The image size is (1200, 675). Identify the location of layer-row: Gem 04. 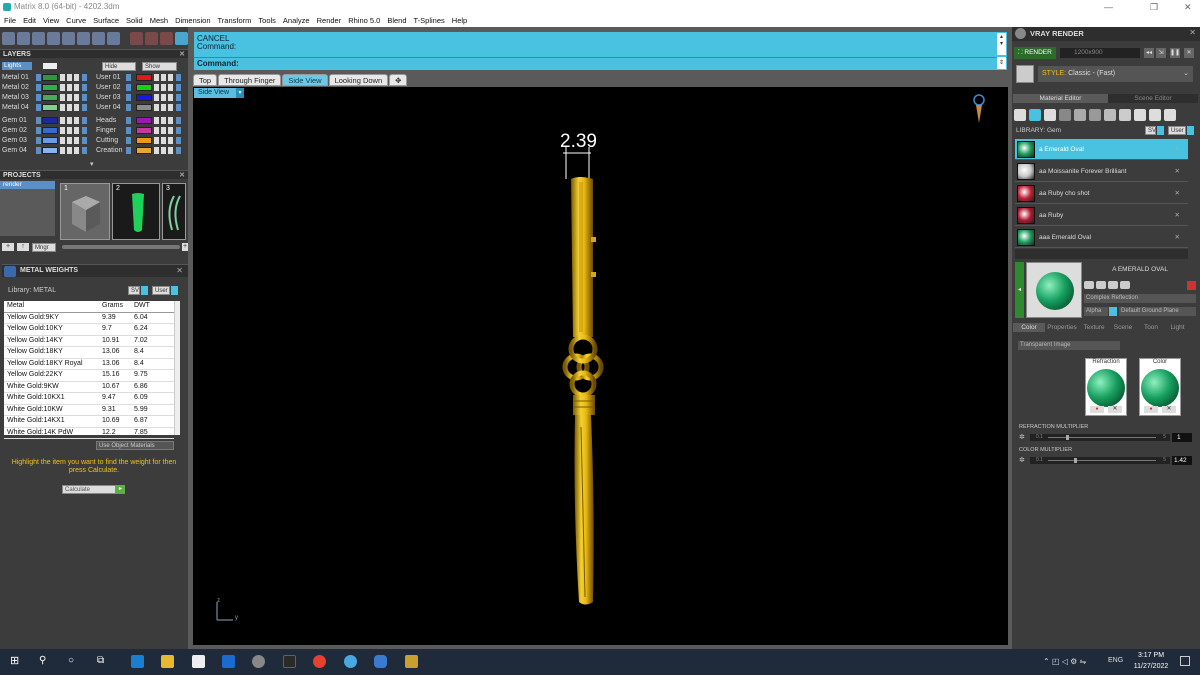
(46, 150).